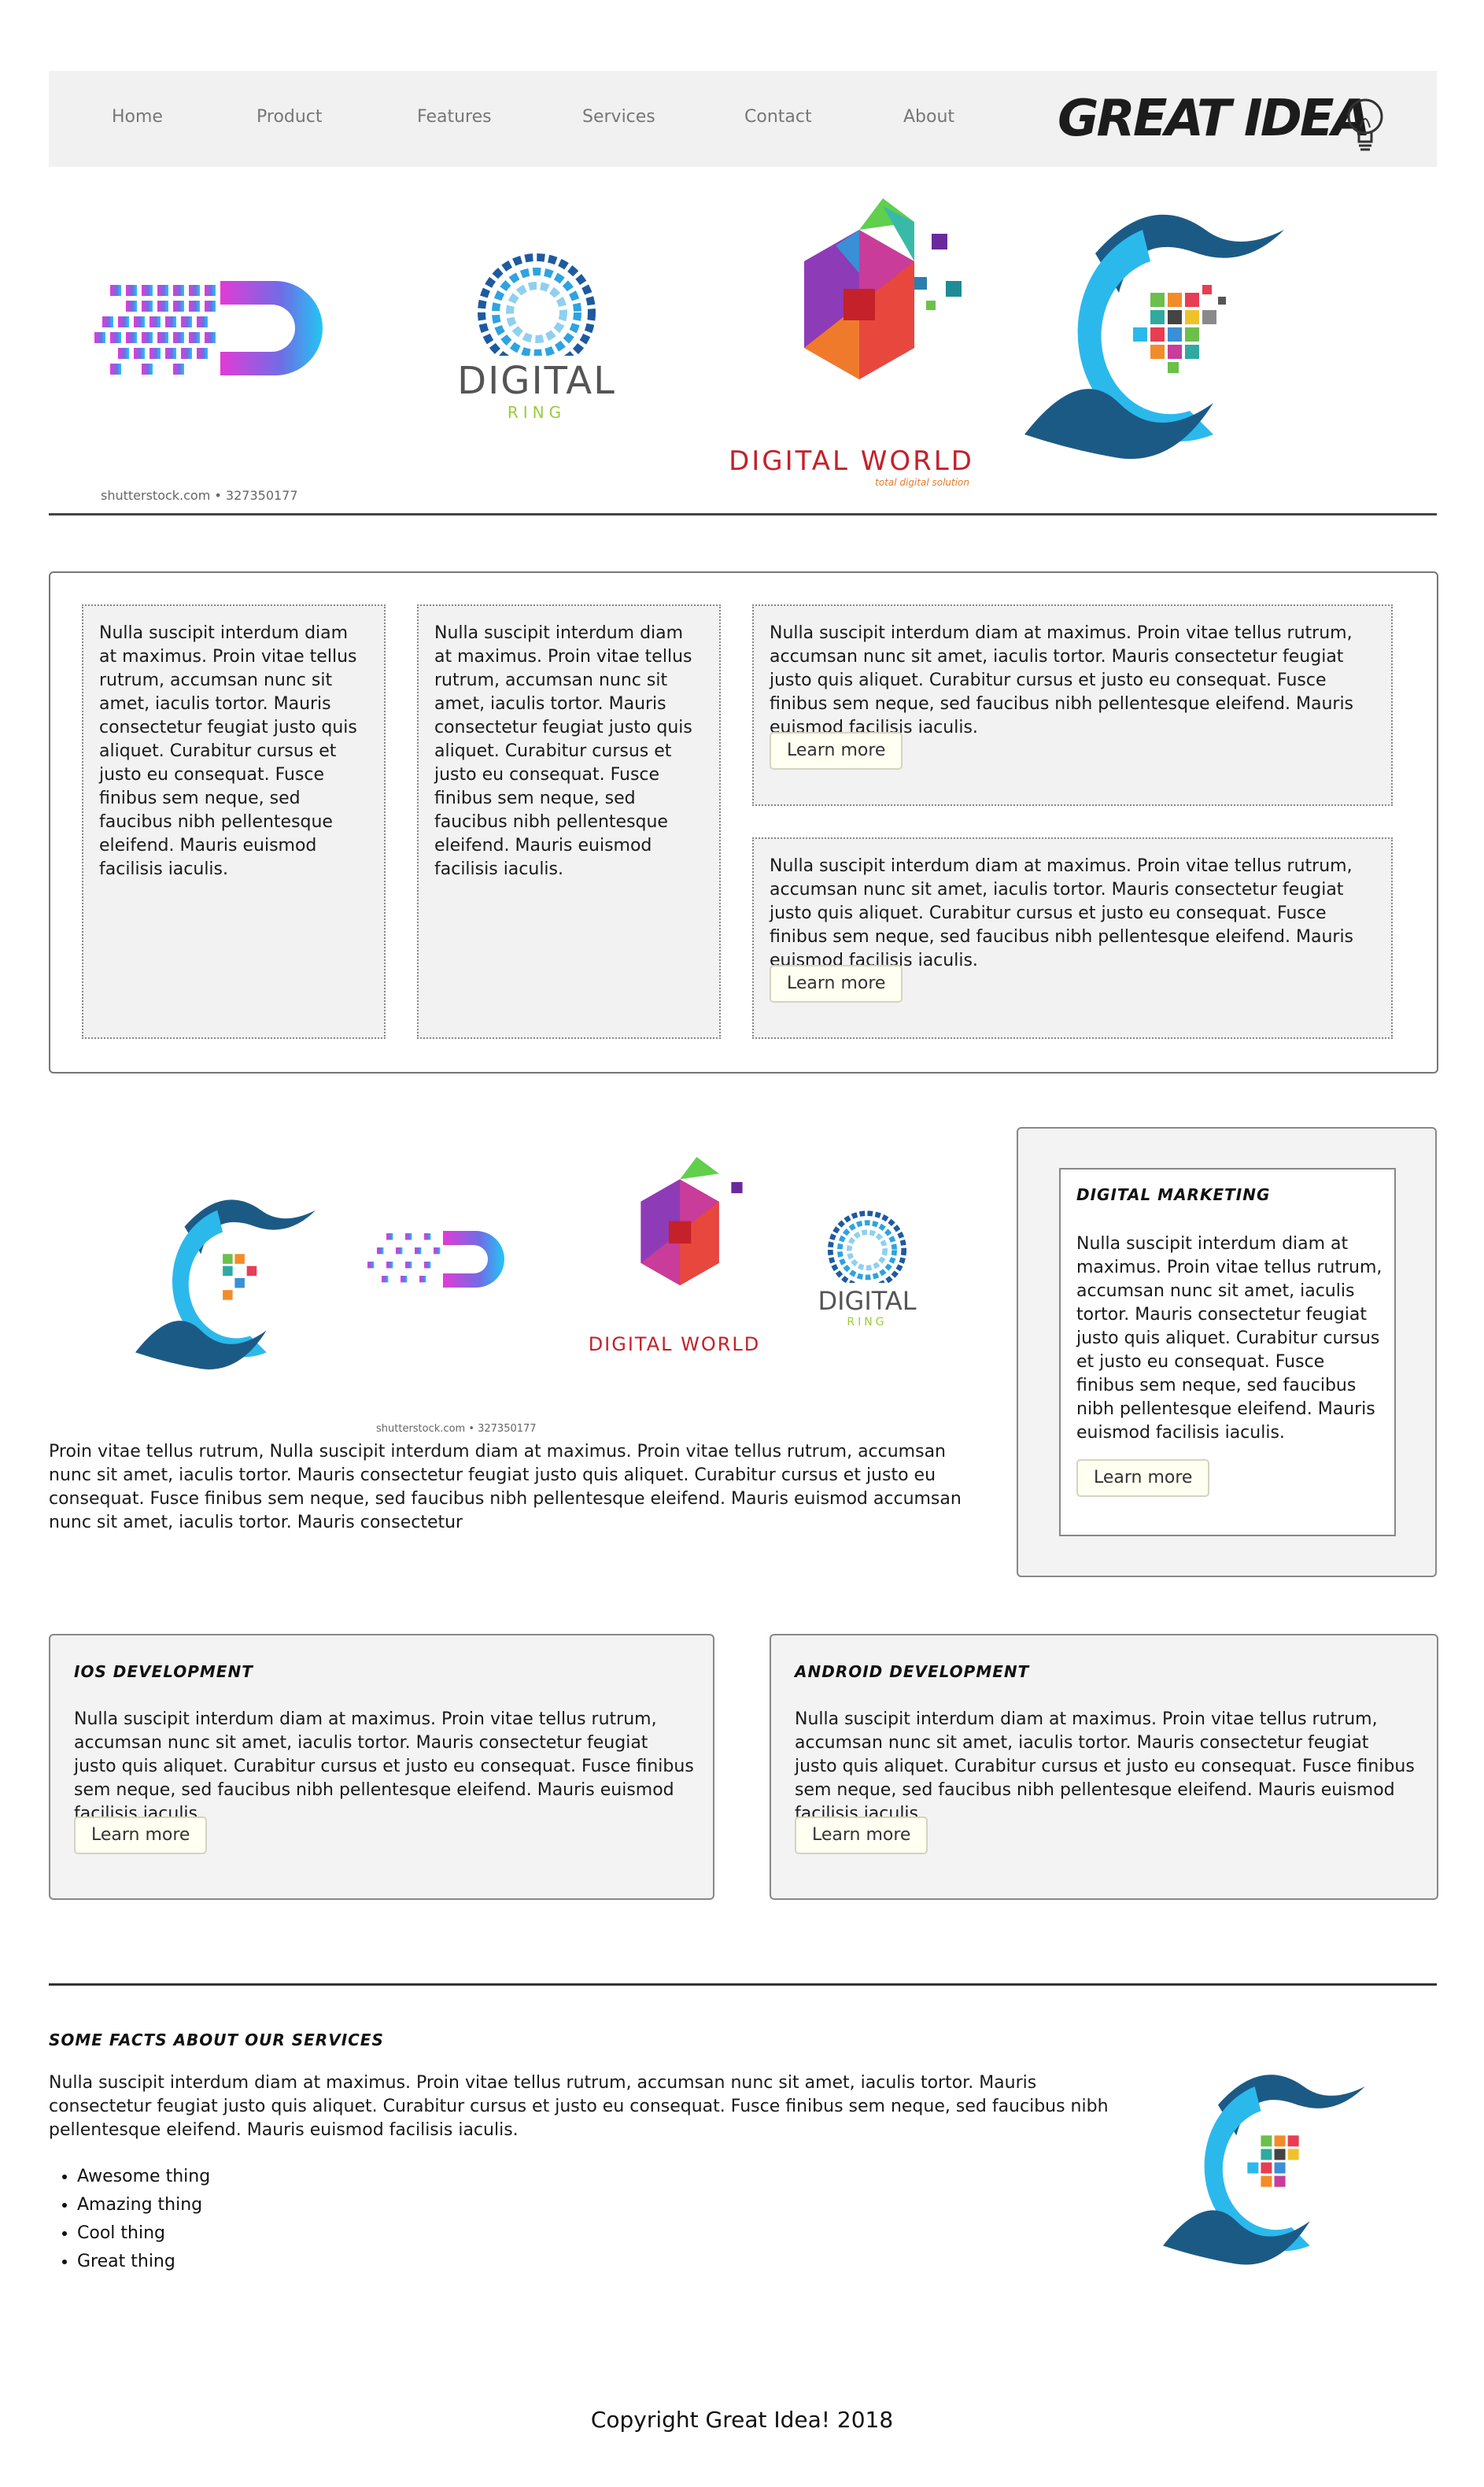 Image resolution: width=1484 pixels, height=2487 pixels. I want to click on digital-world-word: DIGITAL WORLD, so click(851, 461).